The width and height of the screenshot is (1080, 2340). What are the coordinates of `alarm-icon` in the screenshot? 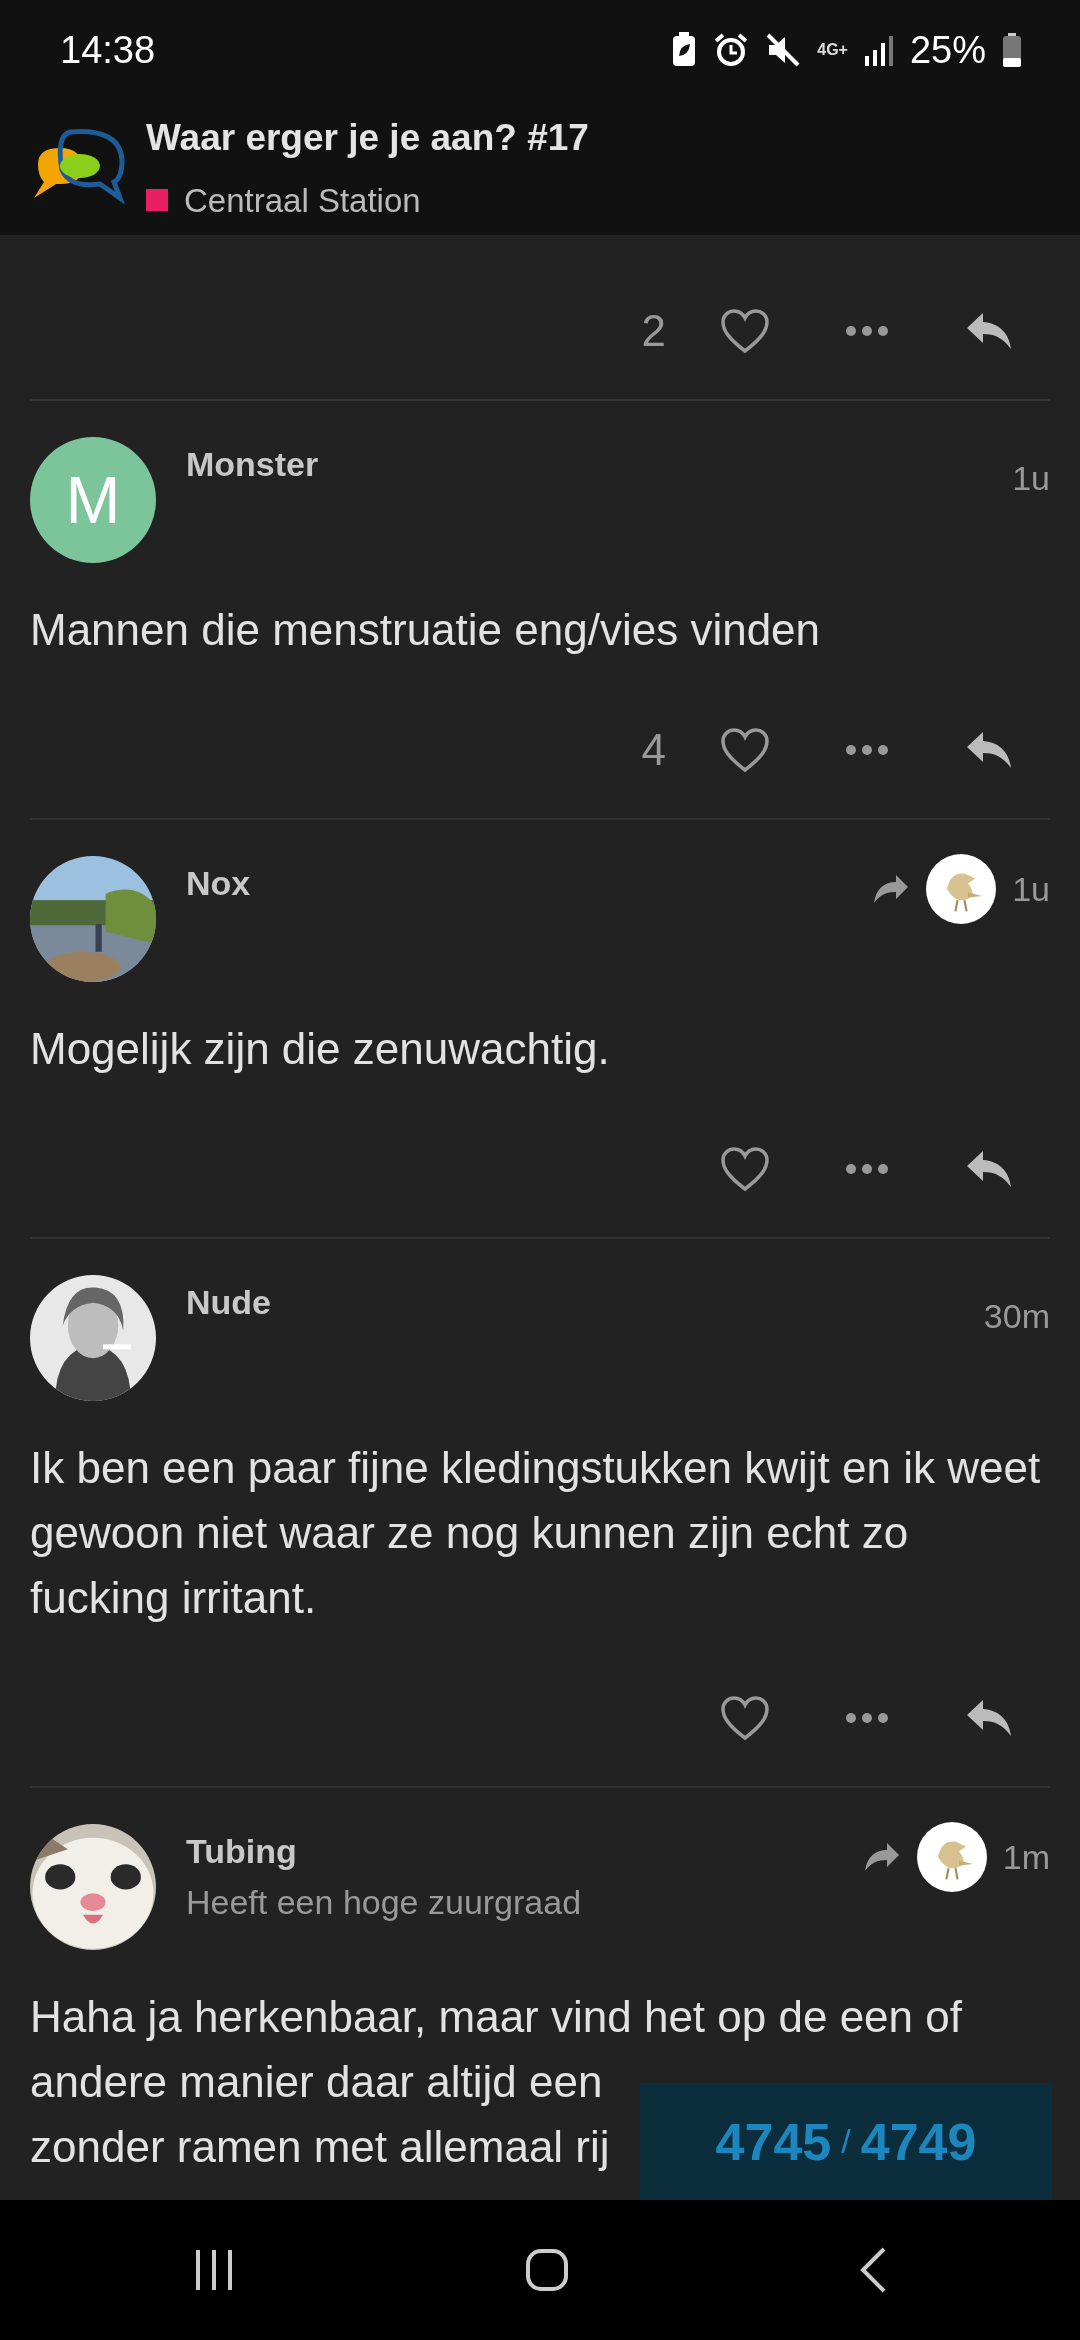 It's located at (731, 50).